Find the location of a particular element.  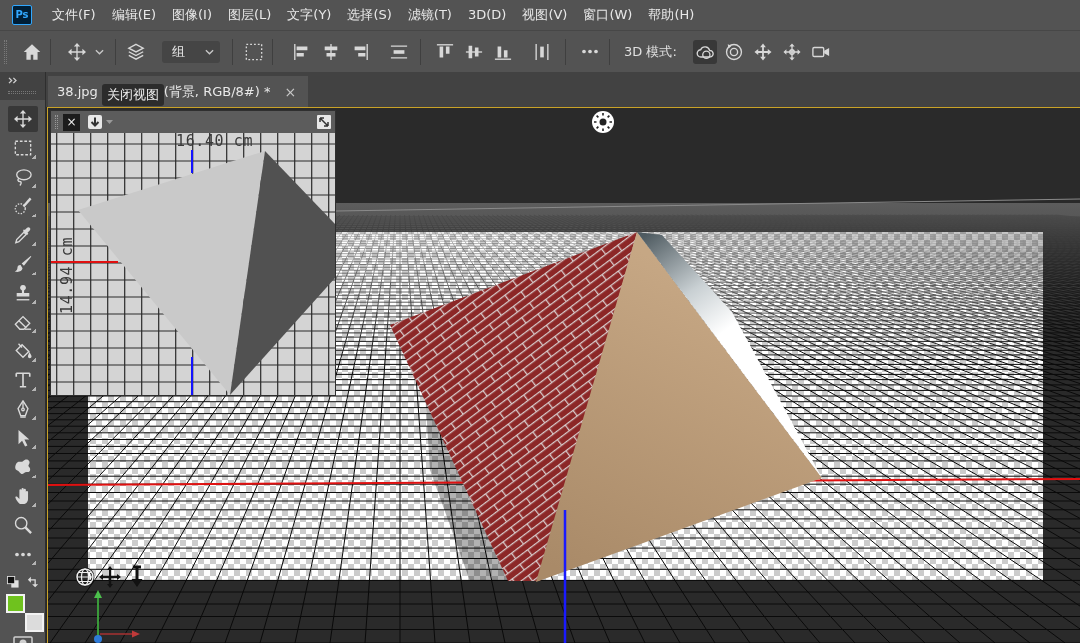

brush-icon is located at coordinates (22, 264).